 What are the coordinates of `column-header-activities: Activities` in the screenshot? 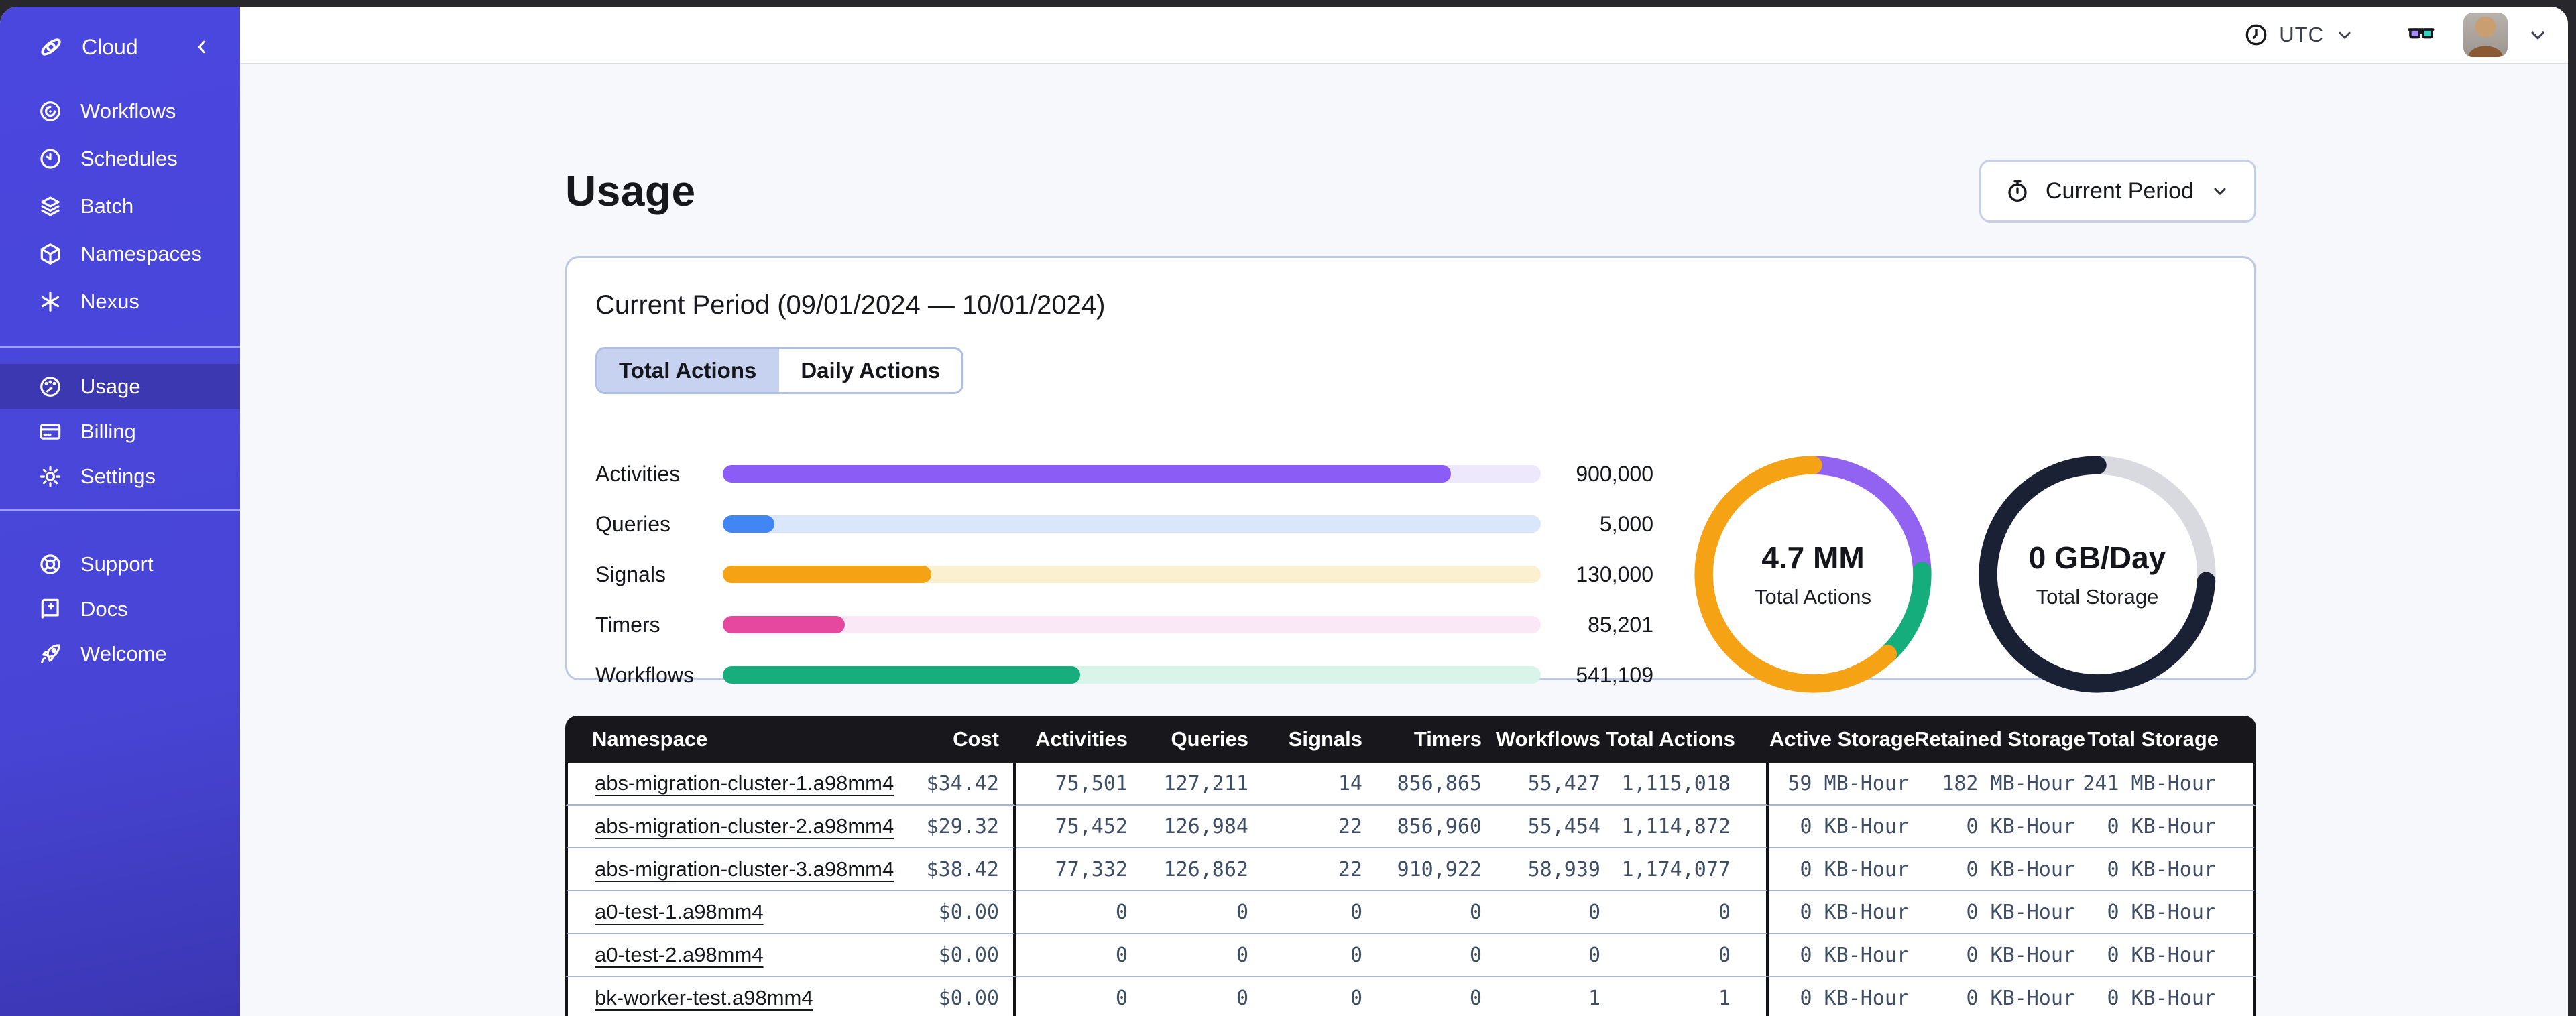 It's located at (1074, 740).